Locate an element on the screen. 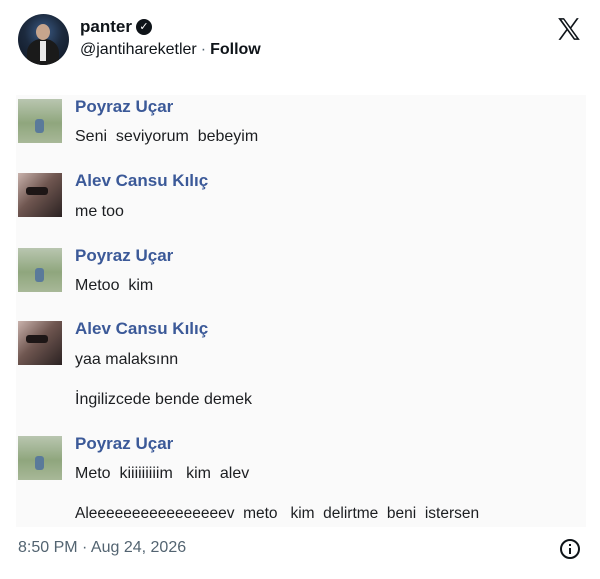 The image size is (600, 579). message-text: me too is located at coordinates (99, 211).